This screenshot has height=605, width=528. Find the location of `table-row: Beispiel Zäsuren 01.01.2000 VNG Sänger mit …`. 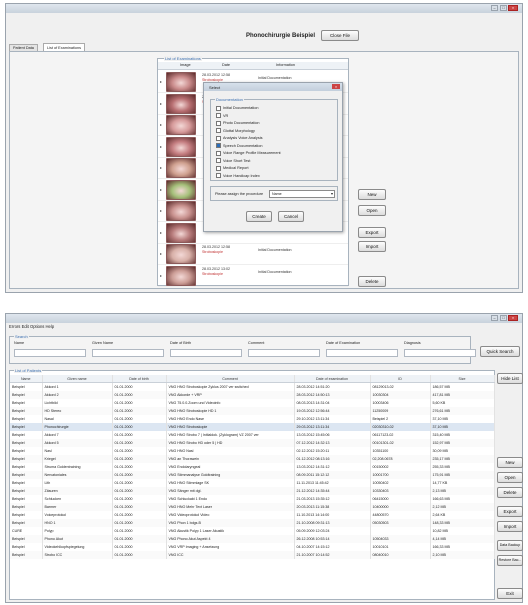

table-row: Beispiel Zäsuren 01.01.2000 VNG Sänger mit … is located at coordinates (252, 491).